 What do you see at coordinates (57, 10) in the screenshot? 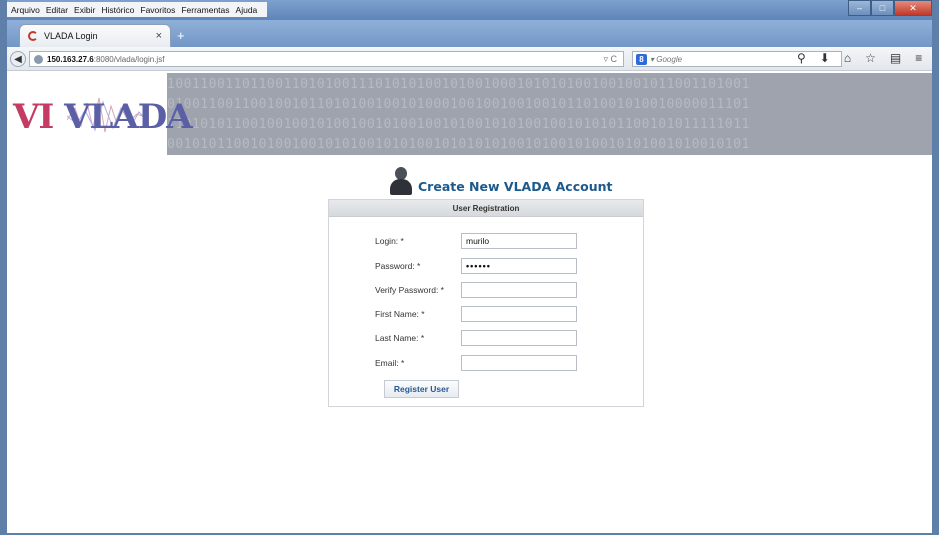
I see `menu-editar: Editar` at bounding box center [57, 10].